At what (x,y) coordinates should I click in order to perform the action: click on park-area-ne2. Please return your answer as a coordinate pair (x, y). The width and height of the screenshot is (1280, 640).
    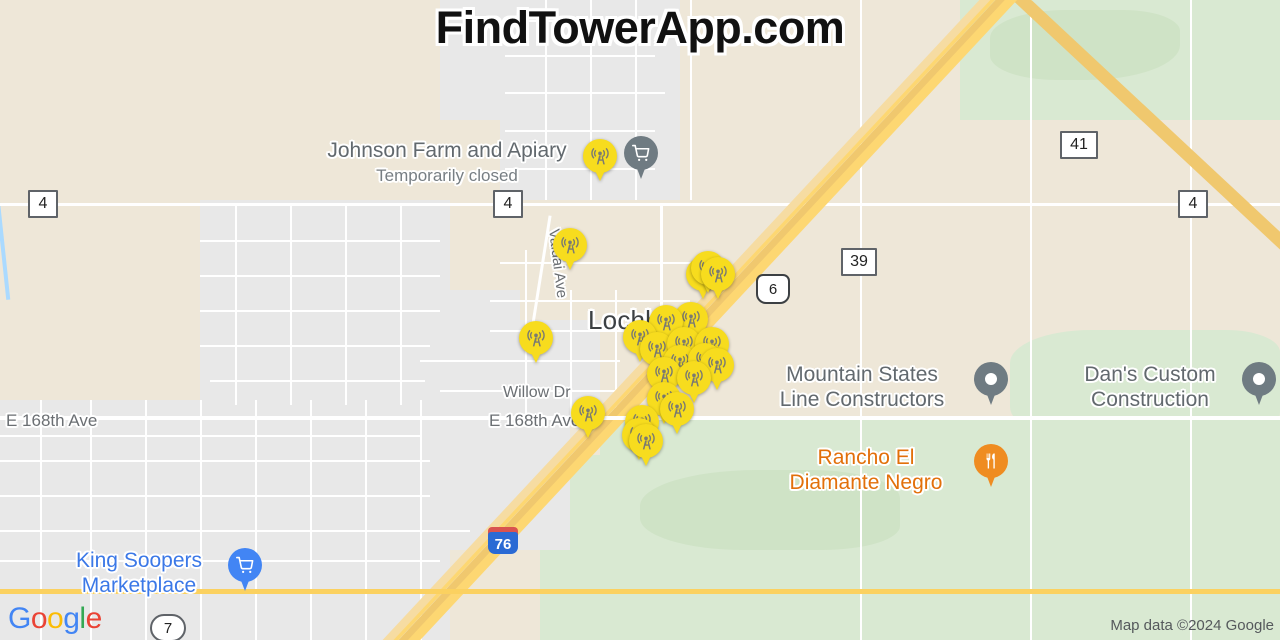
    Looking at the image, I should click on (1085, 45).